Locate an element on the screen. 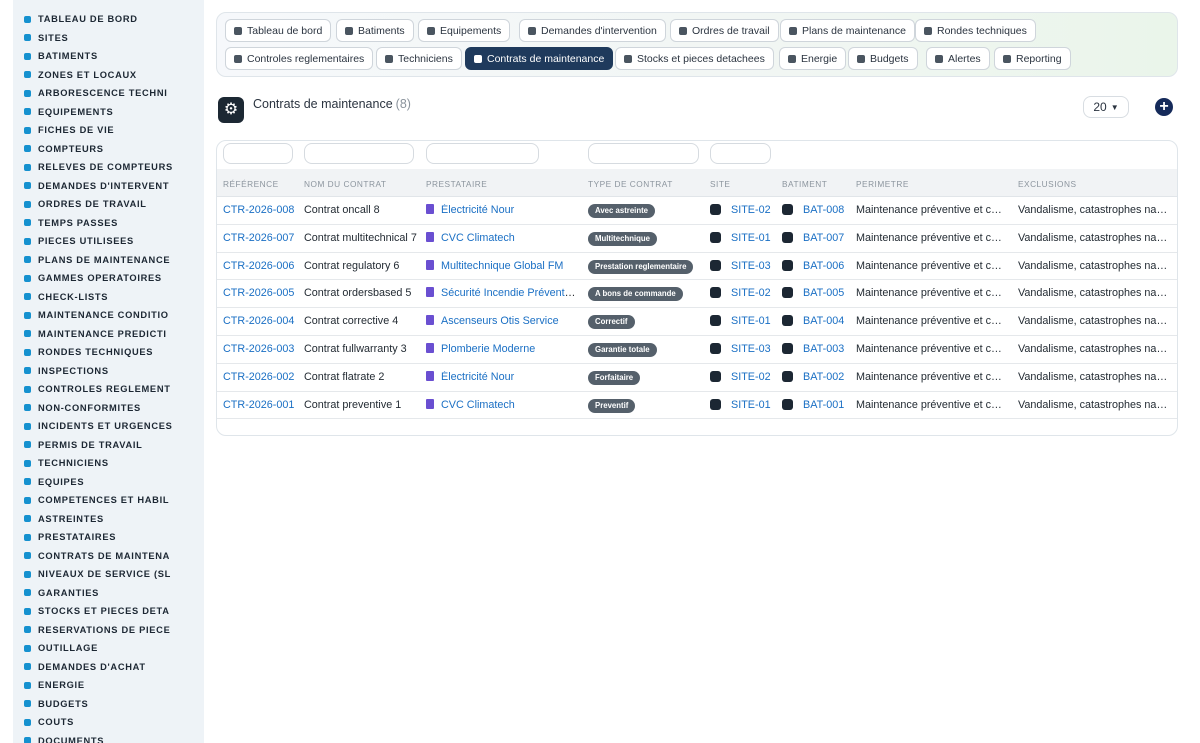  building-link: BAT-005 is located at coordinates (823, 293).